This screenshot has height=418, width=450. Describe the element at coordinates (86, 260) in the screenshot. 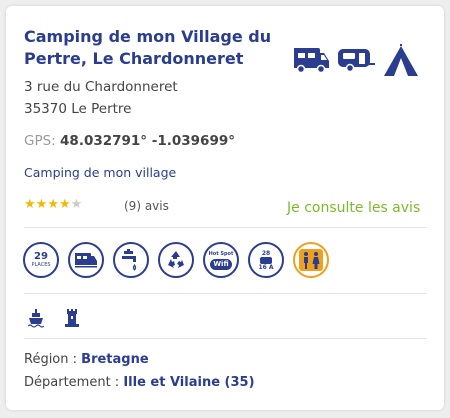

I see `camping-car-service-icon` at that location.